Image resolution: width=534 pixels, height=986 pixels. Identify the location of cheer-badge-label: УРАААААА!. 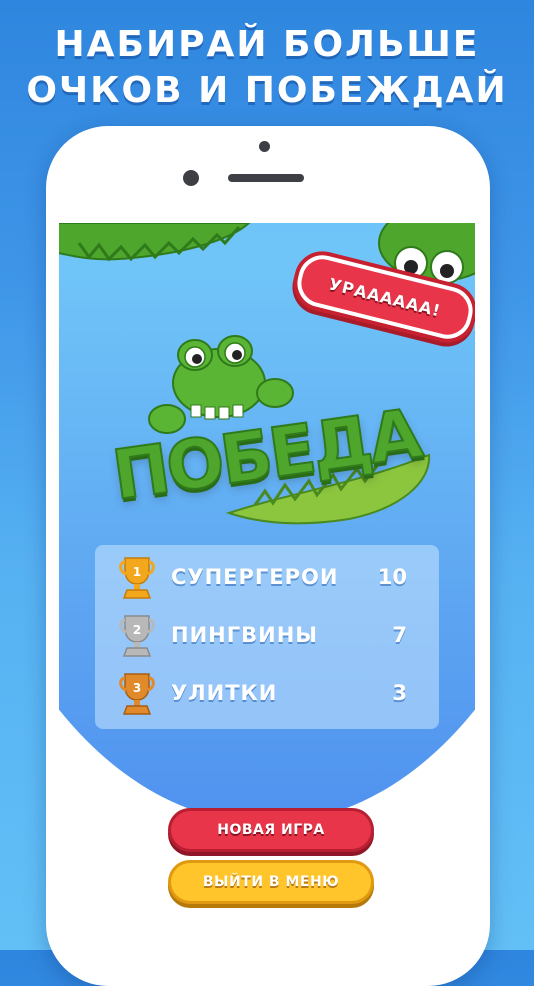
(385, 297).